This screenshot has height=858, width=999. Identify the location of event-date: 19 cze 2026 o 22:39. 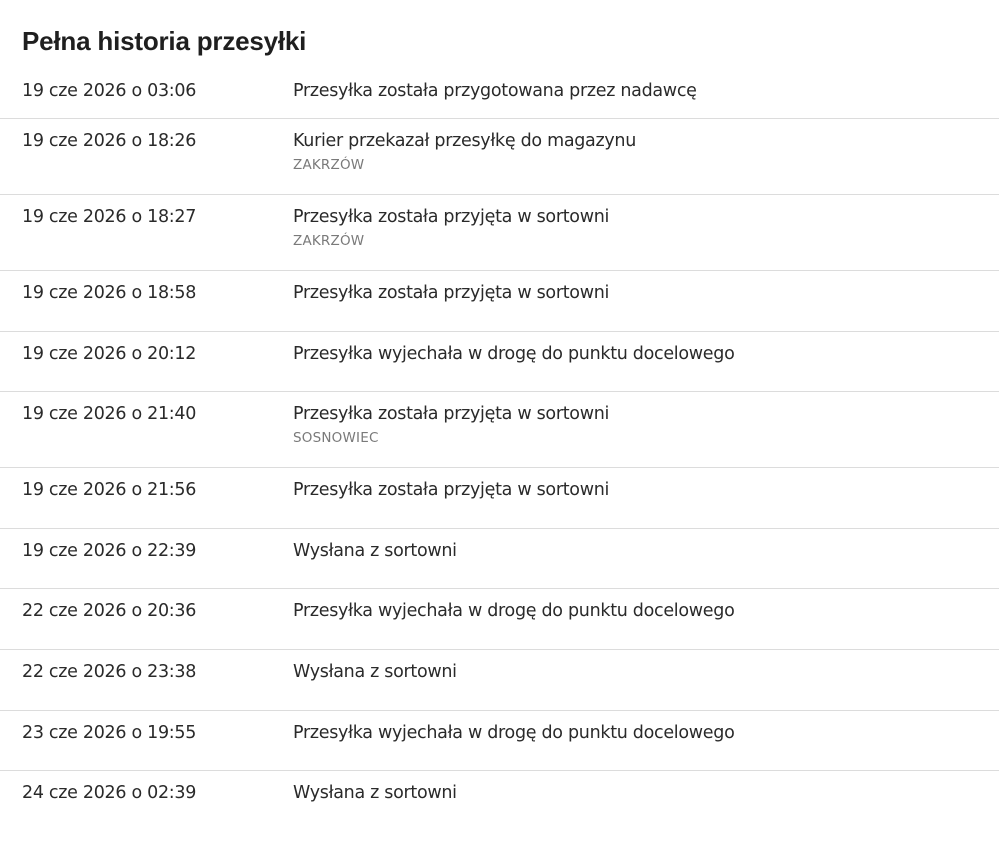
(109, 550).